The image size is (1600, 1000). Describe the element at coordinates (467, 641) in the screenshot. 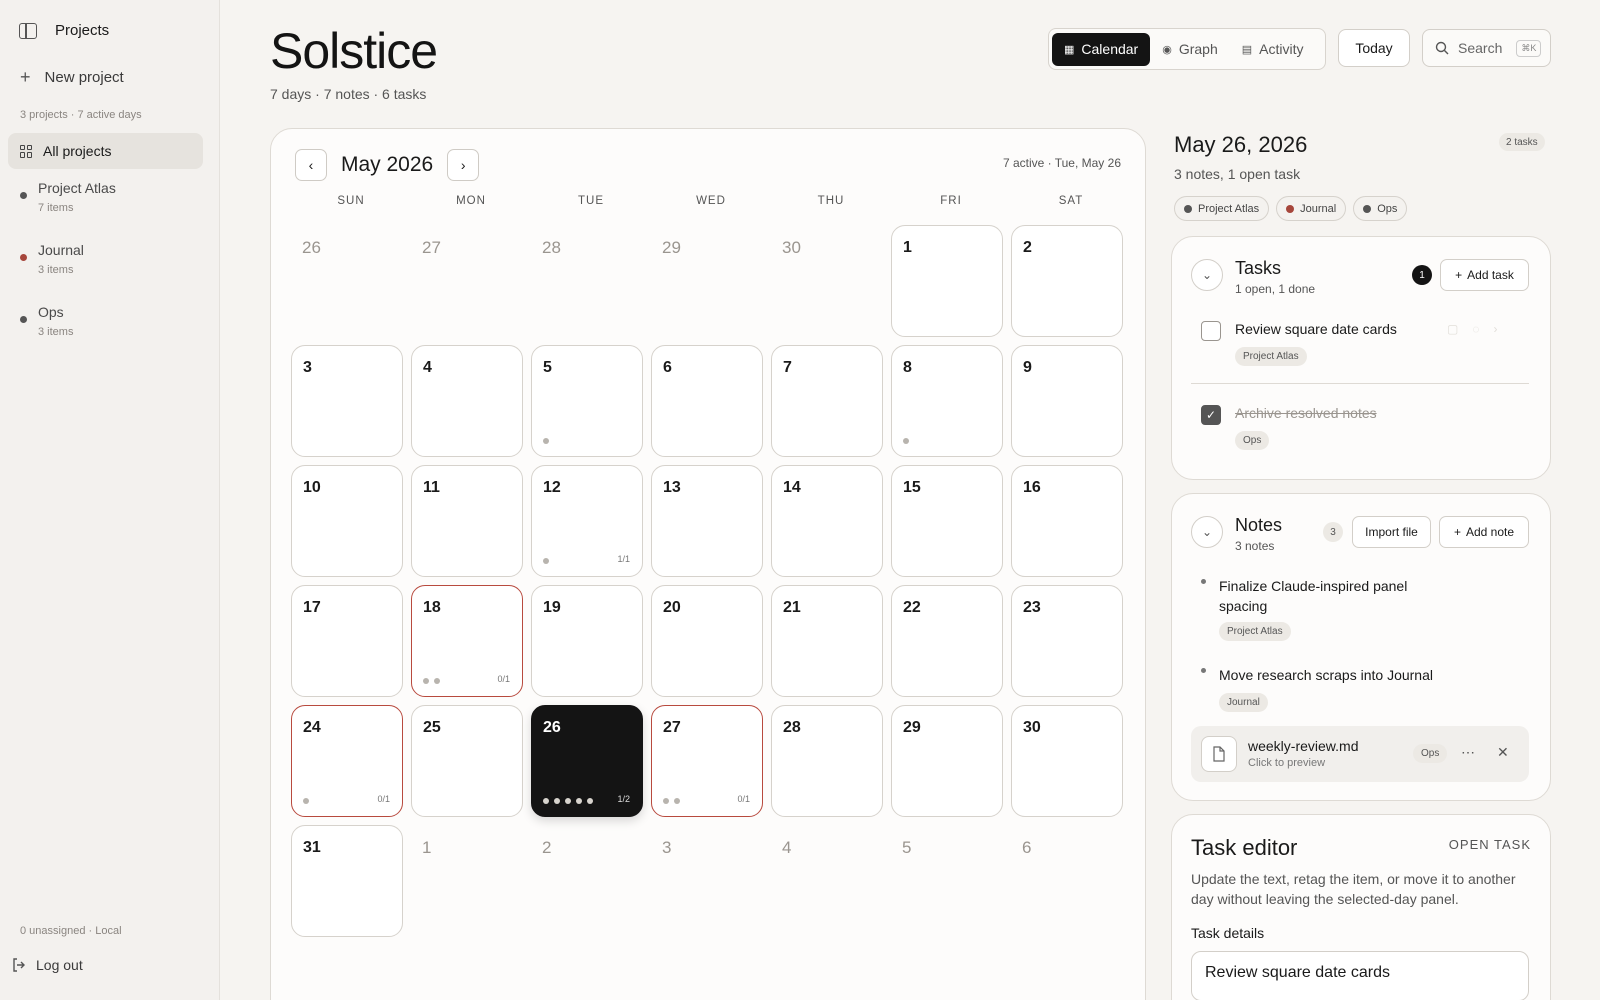

I see `calendar-day: 18 0/1` at that location.